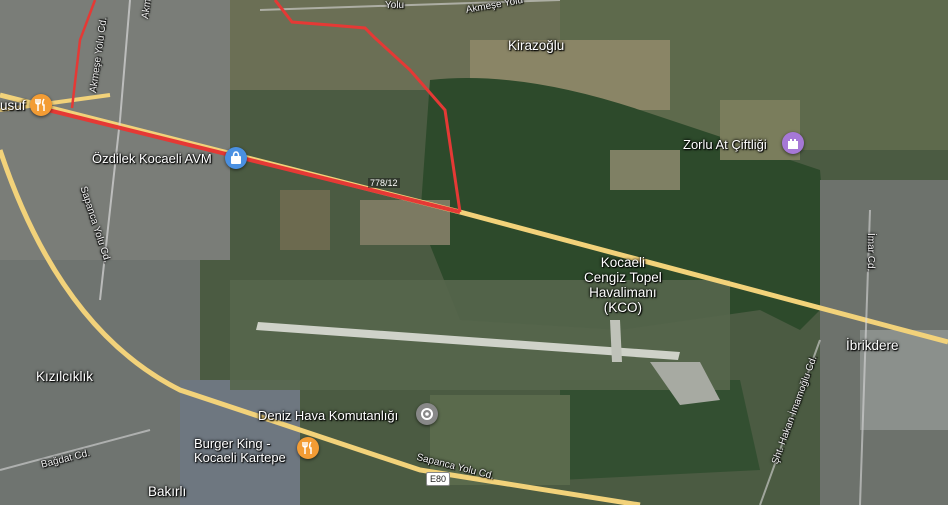 Image resolution: width=948 pixels, height=505 pixels. I want to click on place-label-bakirli: Bakırlı, so click(167, 491).